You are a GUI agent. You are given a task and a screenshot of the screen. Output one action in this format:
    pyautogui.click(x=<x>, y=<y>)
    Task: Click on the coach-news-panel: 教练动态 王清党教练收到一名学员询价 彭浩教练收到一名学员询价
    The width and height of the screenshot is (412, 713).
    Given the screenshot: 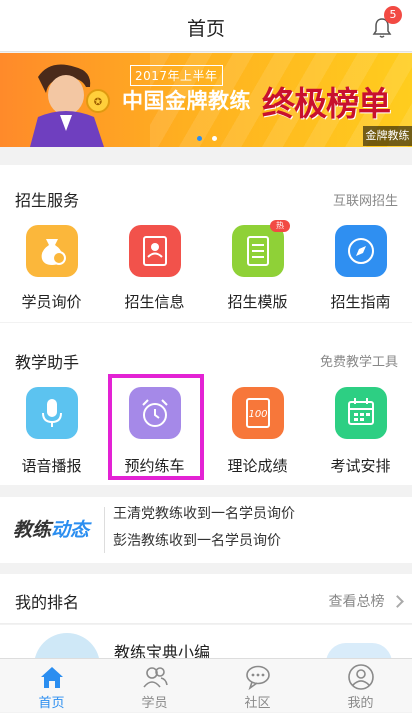 What is the action you would take?
    pyautogui.click(x=206, y=530)
    